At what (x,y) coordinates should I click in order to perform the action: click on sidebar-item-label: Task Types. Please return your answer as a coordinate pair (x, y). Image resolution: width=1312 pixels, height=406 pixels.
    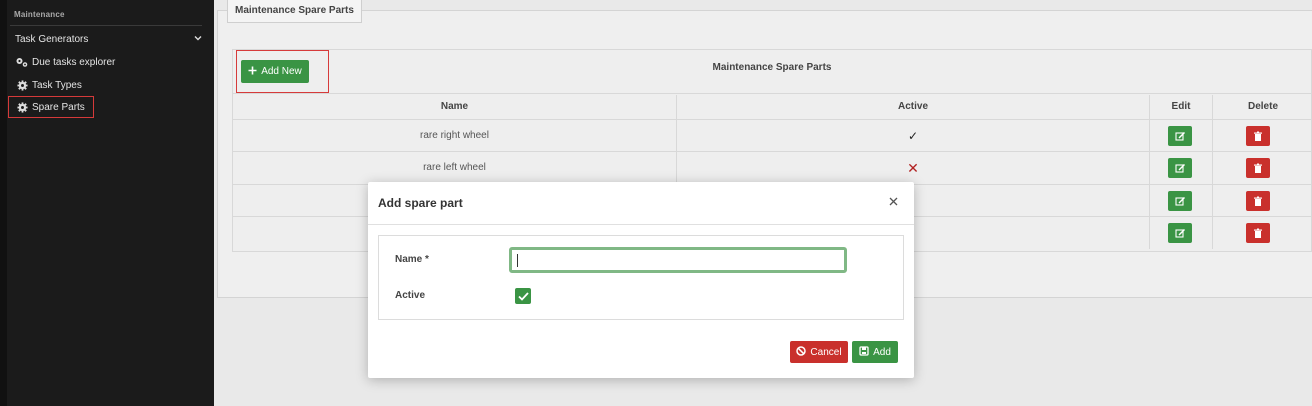
    Looking at the image, I should click on (57, 85).